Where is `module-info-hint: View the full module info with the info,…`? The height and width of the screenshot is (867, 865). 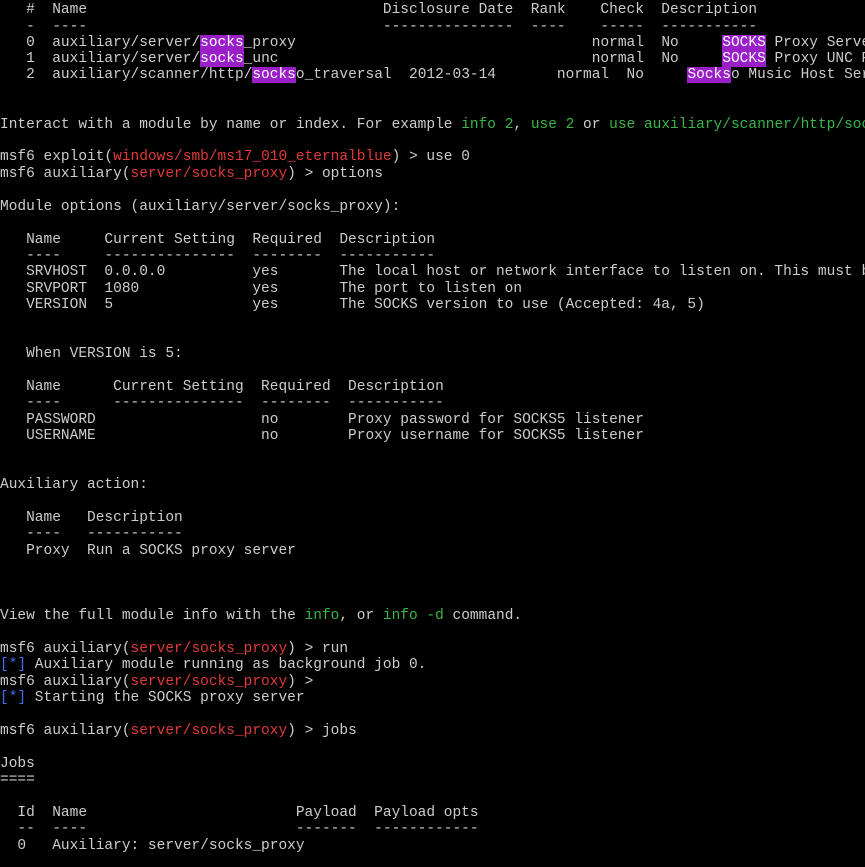
module-info-hint: View the full module info with the info,… is located at coordinates (261, 616).